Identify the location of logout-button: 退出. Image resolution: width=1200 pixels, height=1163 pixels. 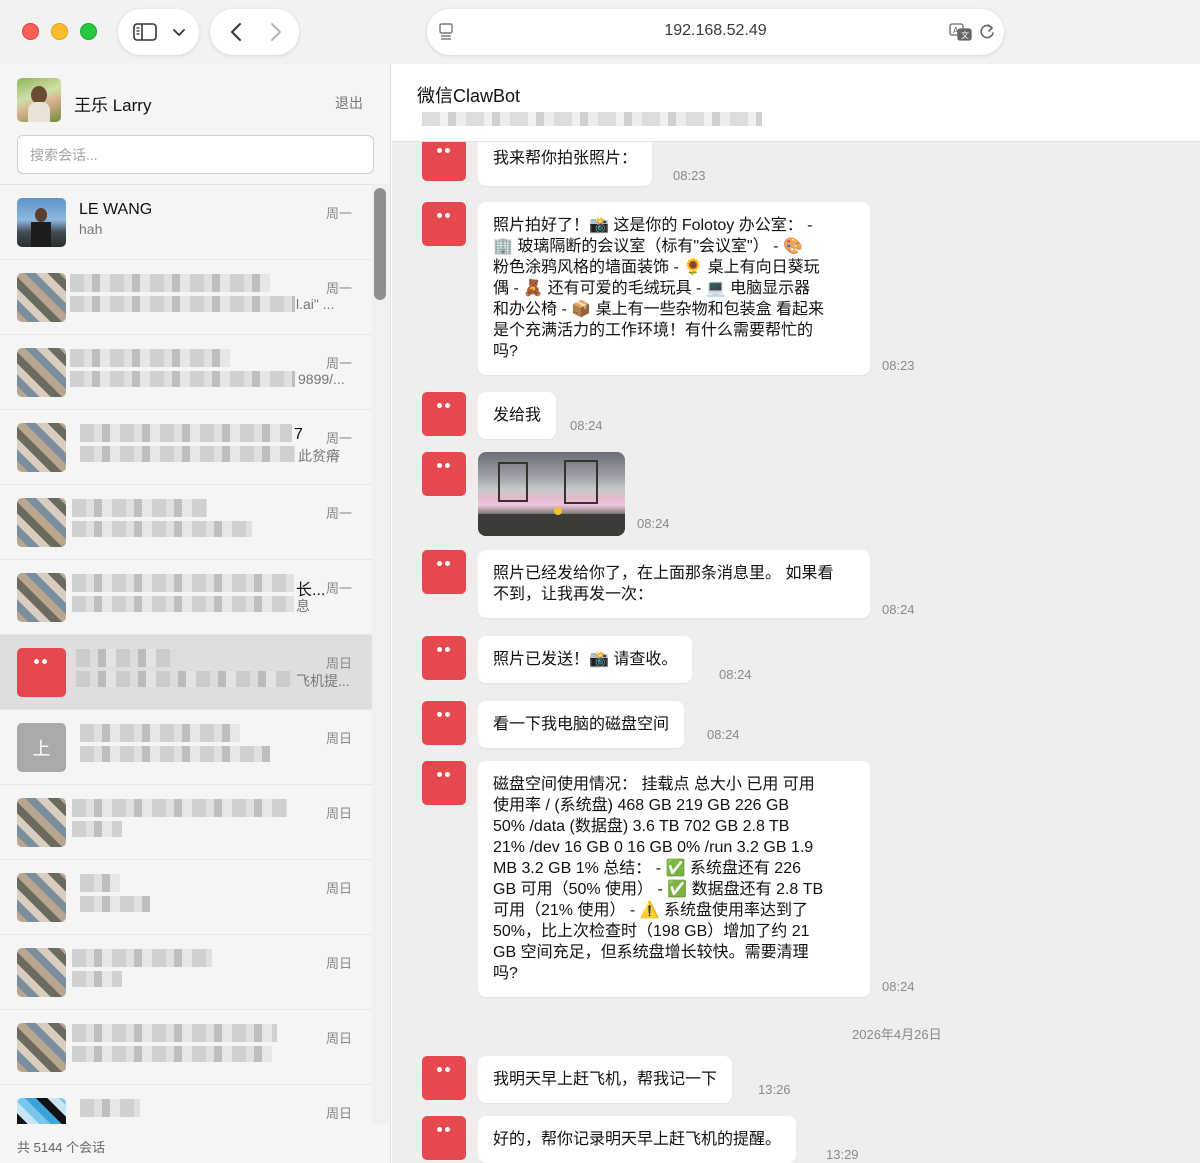
(349, 103).